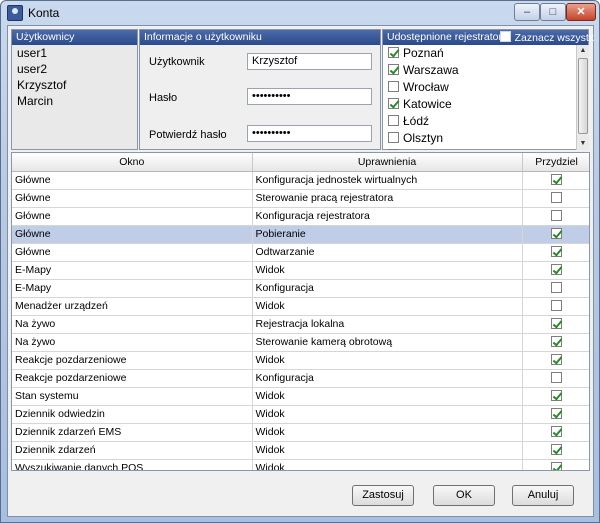 The height and width of the screenshot is (523, 600). What do you see at coordinates (479, 53) in the screenshot?
I see `registrar-item: Poznań` at bounding box center [479, 53].